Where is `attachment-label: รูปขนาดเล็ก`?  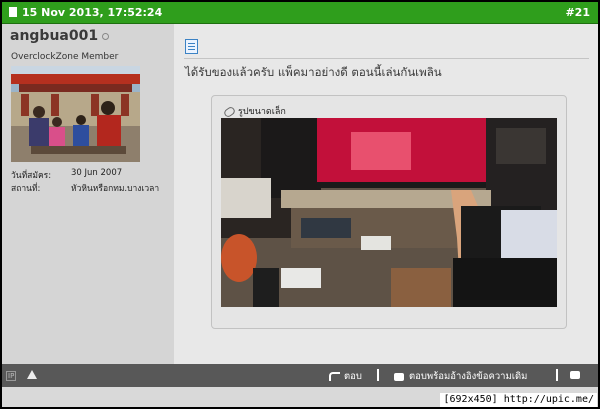
attachment-label: รูปขนาดเล็ก is located at coordinates (254, 111).